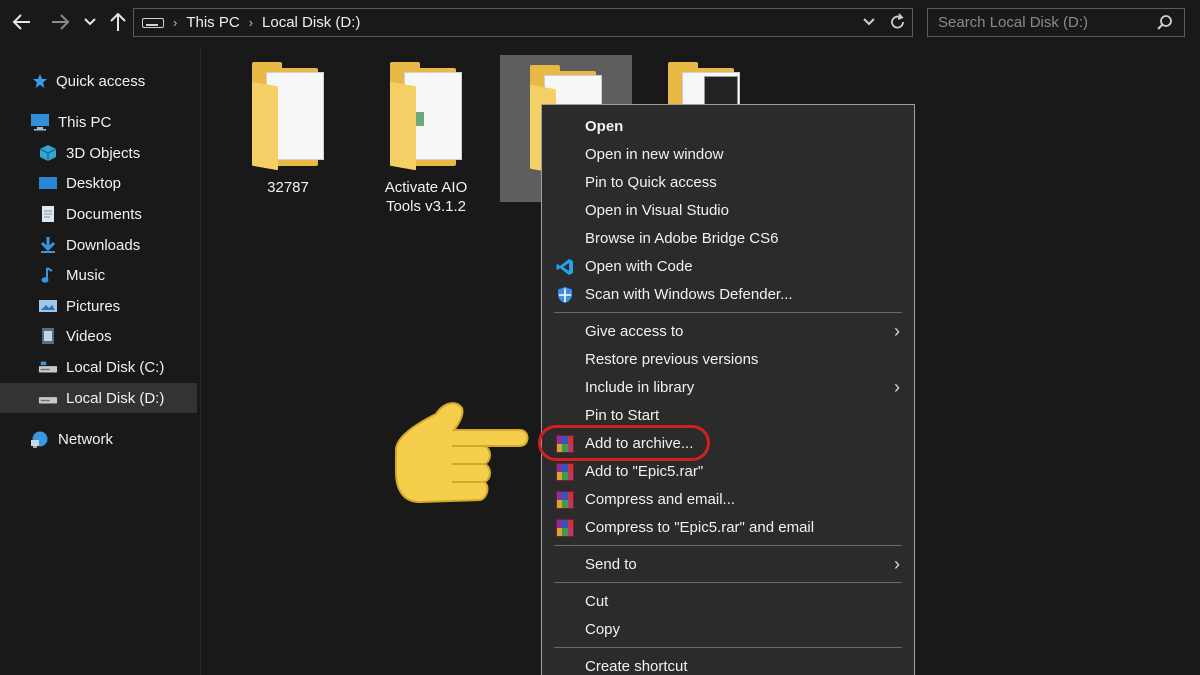  Describe the element at coordinates (611, 564) in the screenshot. I see `menu-item-label: Send to` at that location.